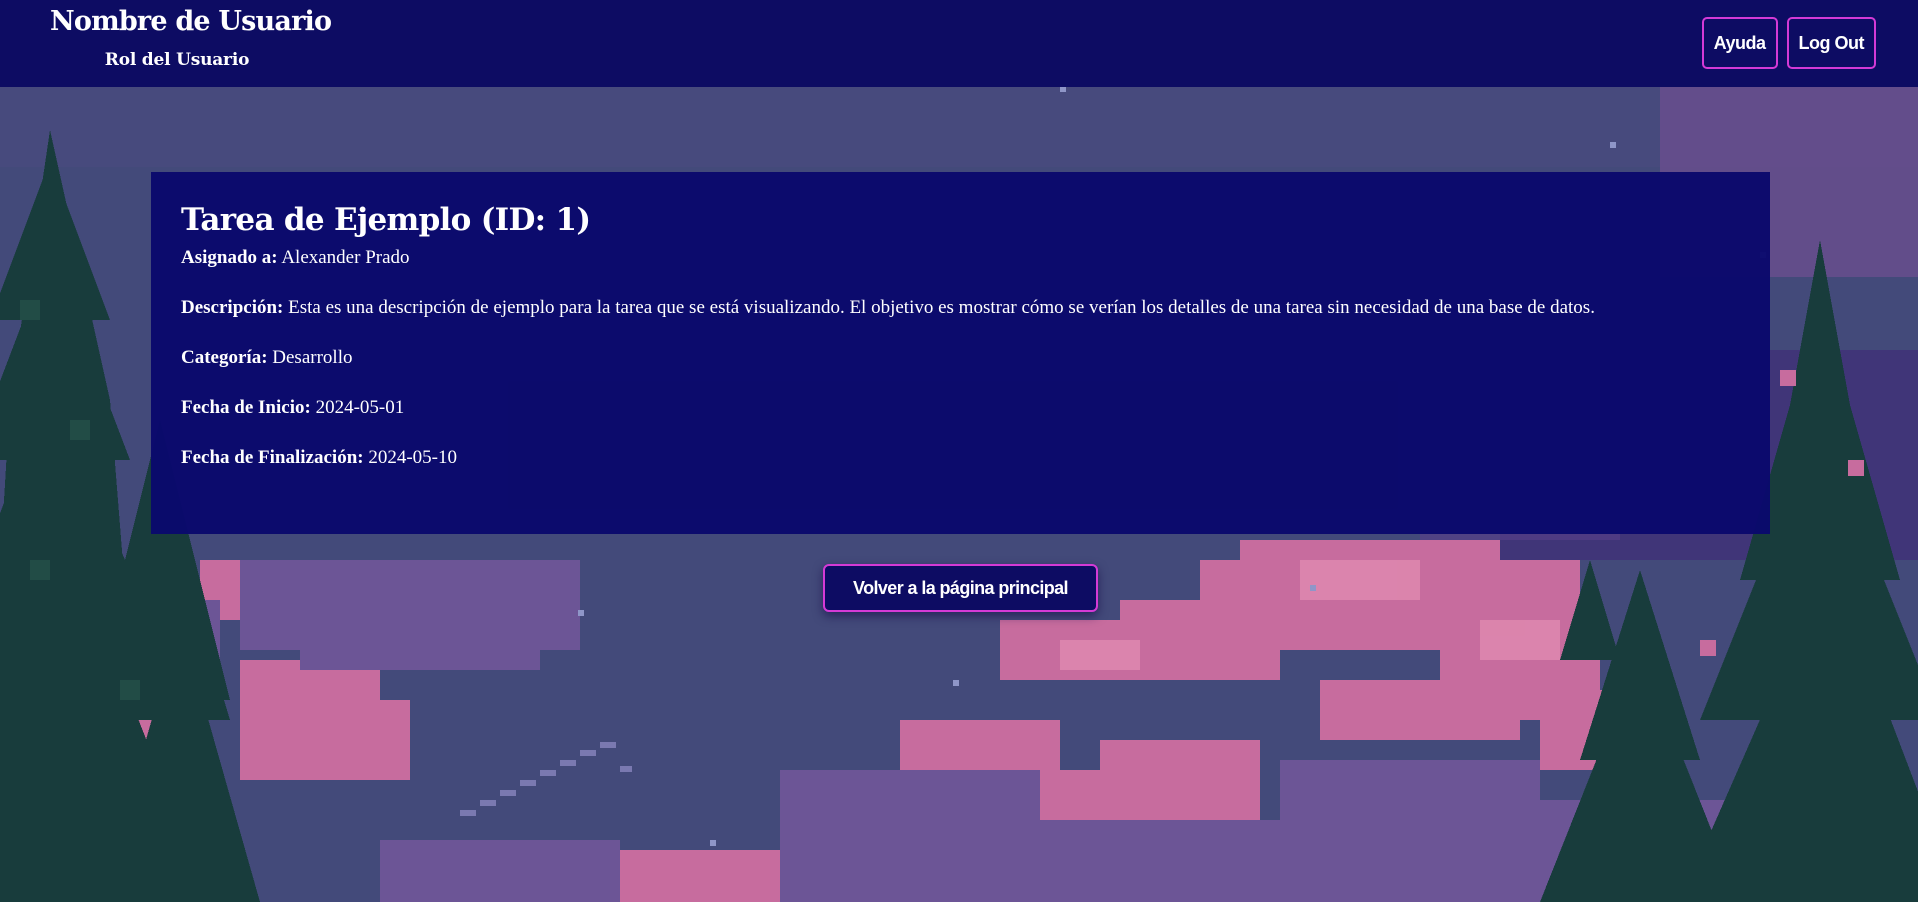 Image resolution: width=1918 pixels, height=902 pixels. I want to click on user-name: Nombre de Usuario, so click(191, 21).